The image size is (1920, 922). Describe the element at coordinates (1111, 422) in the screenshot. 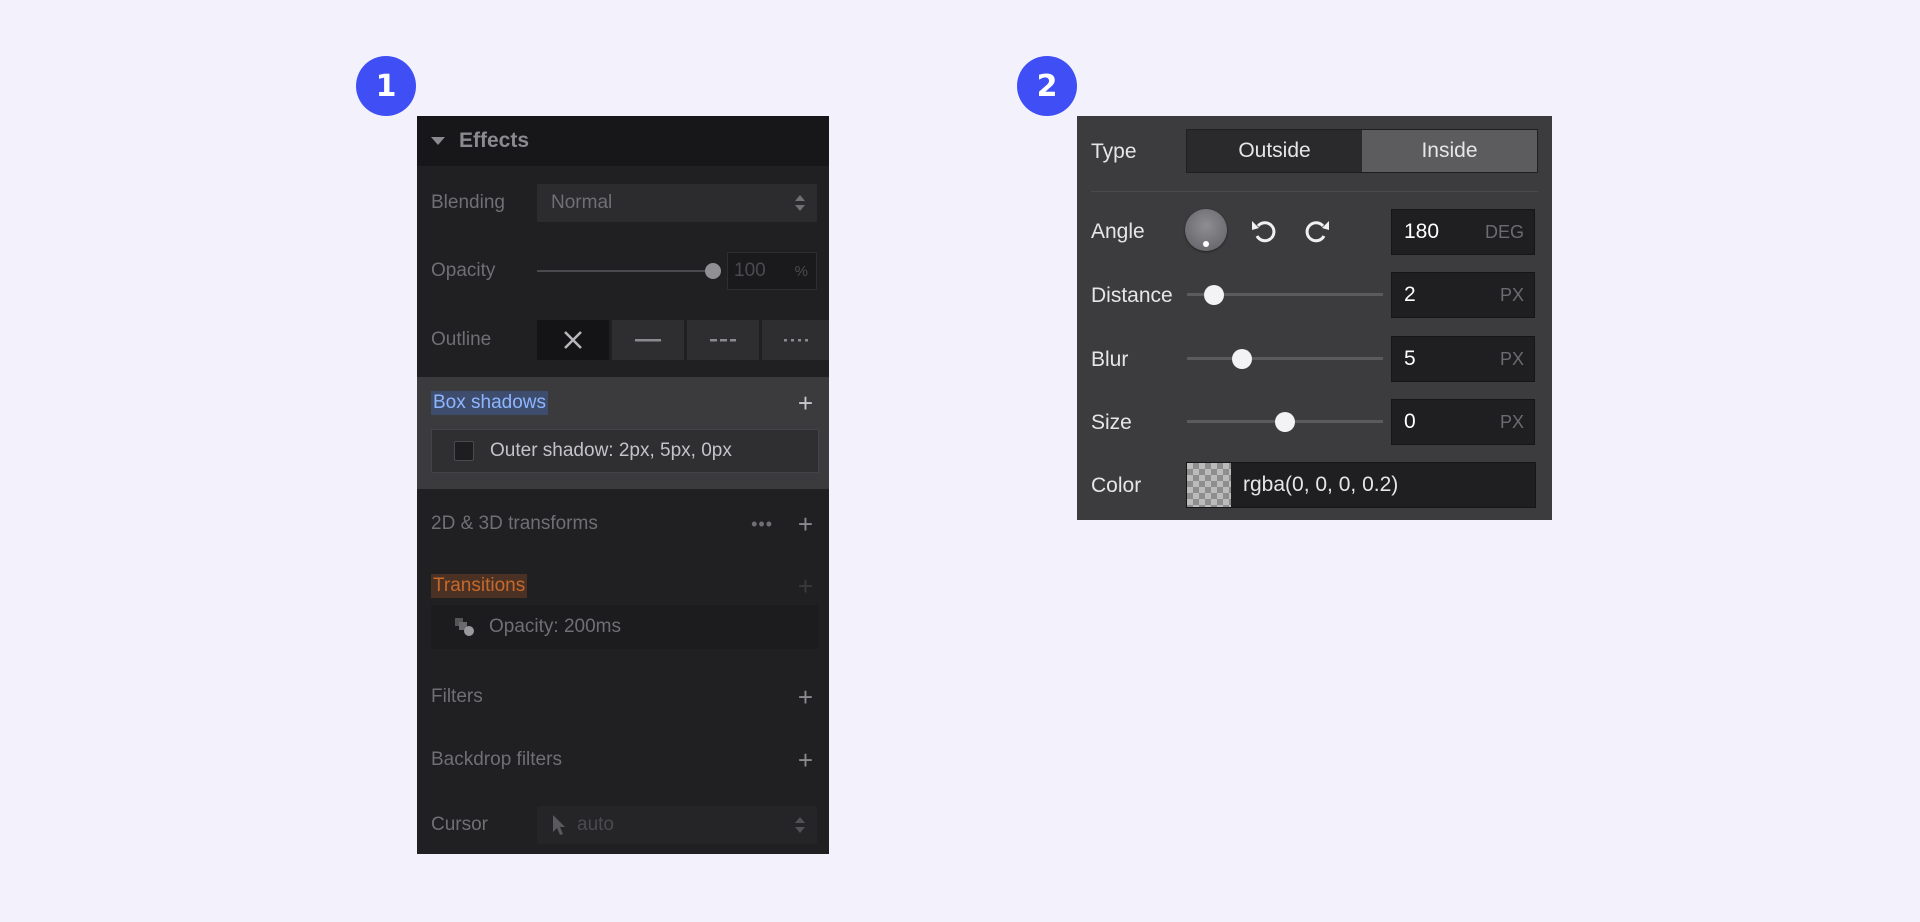

I see `size-label: Size` at that location.